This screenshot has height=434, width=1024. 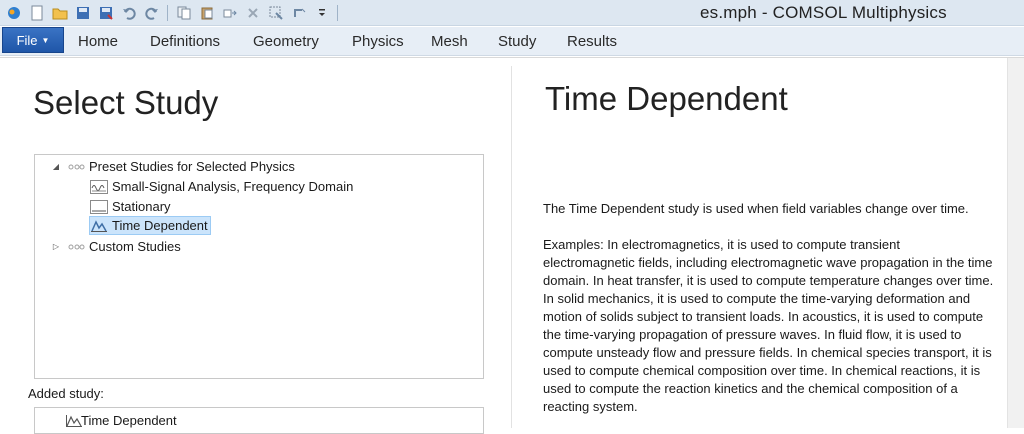 I want to click on added-study-list: Time Dependent, so click(x=259, y=420).